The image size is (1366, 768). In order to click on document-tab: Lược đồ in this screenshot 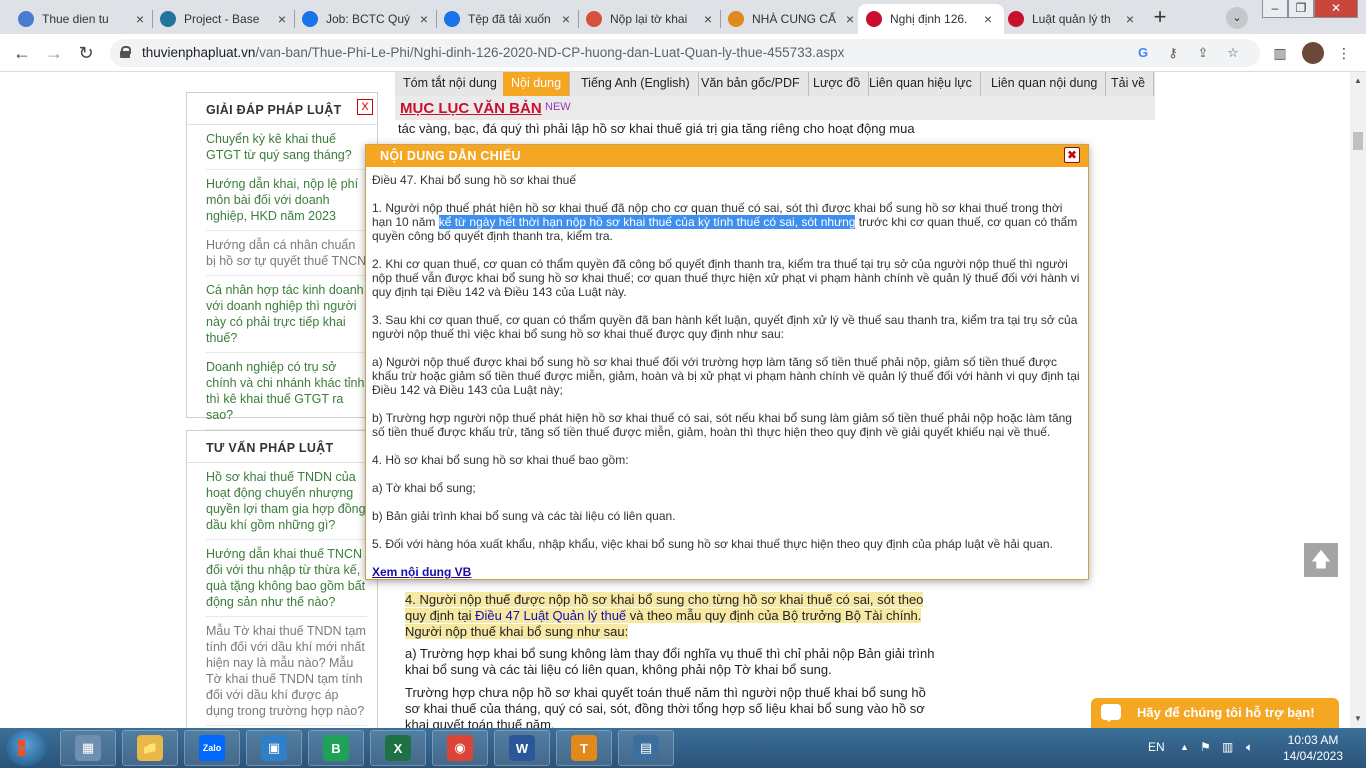, I will do `click(837, 84)`.